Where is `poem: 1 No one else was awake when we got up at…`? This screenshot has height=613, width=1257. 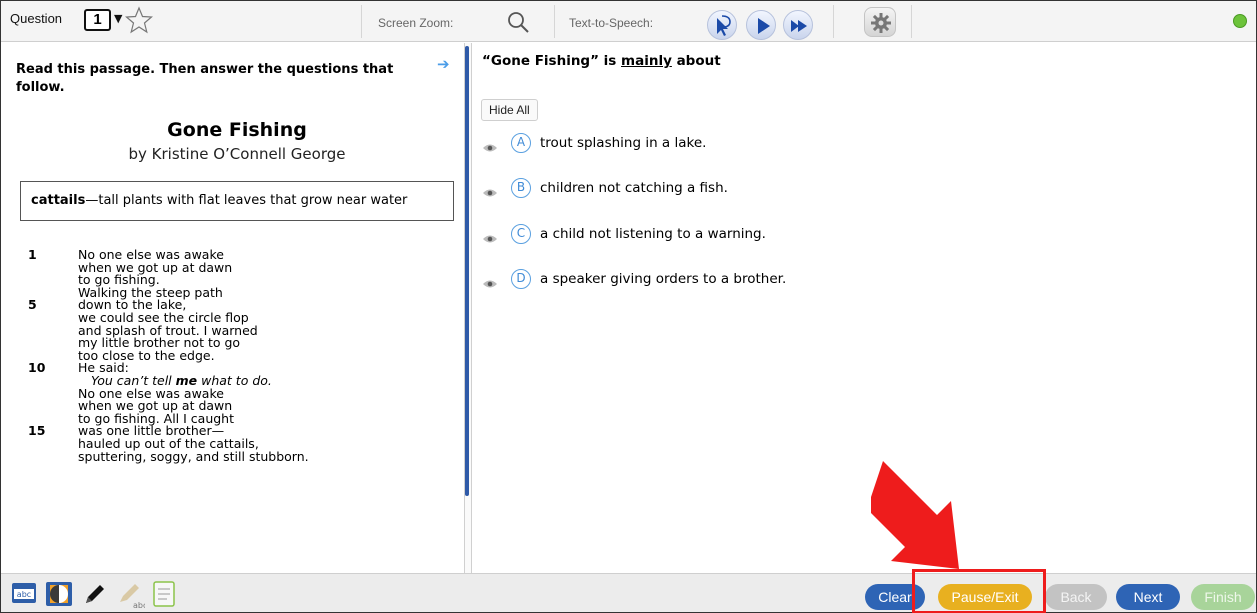
poem: 1 No one else was awake when we got up at… is located at coordinates (232, 355).